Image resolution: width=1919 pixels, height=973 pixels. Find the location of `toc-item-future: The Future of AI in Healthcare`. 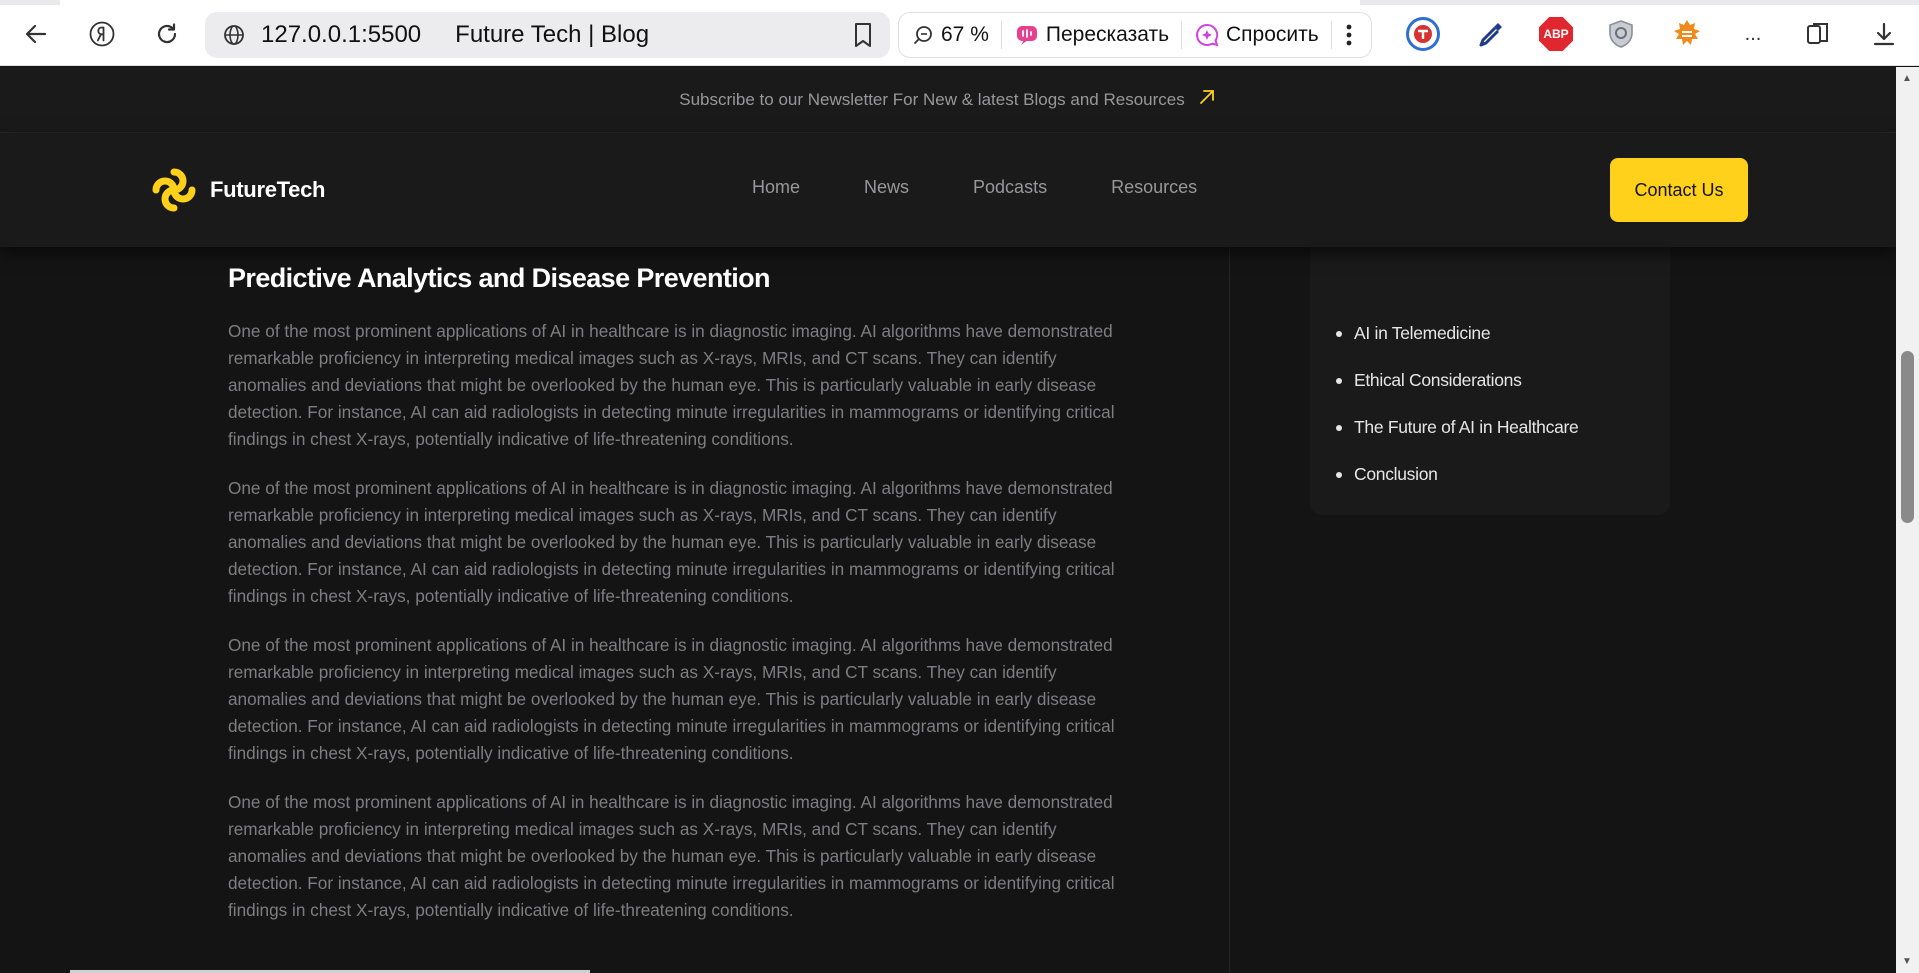

toc-item-future: The Future of AI in Healthcare is located at coordinates (1466, 440).